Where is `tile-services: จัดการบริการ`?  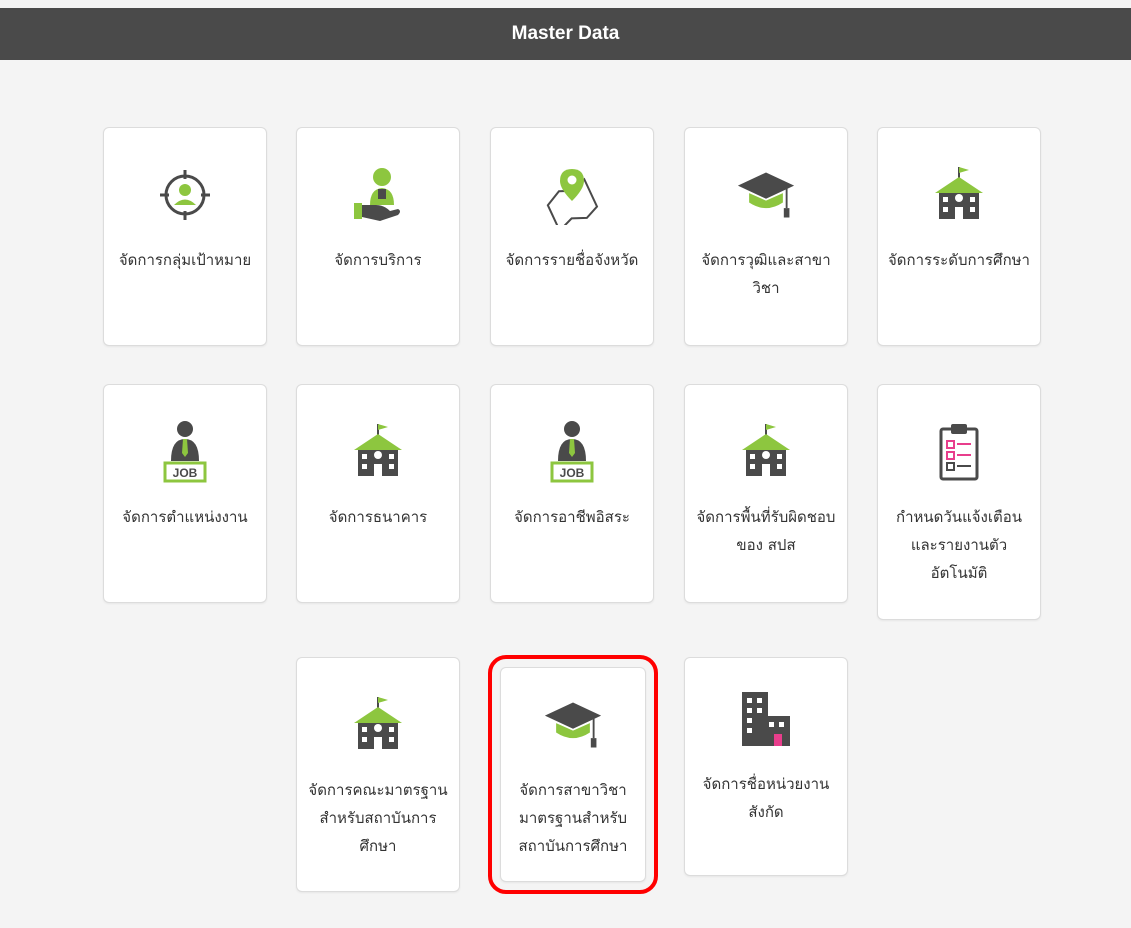 tile-services: จัดการบริการ is located at coordinates (378, 236).